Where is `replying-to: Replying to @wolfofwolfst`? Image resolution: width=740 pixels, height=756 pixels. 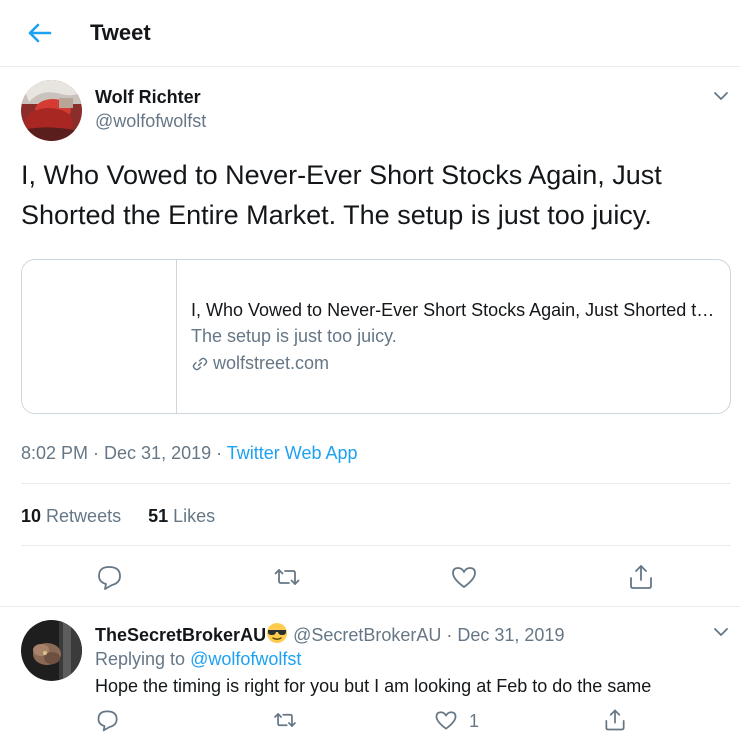 replying-to: Replying to @wolfofwolfst is located at coordinates (198, 659).